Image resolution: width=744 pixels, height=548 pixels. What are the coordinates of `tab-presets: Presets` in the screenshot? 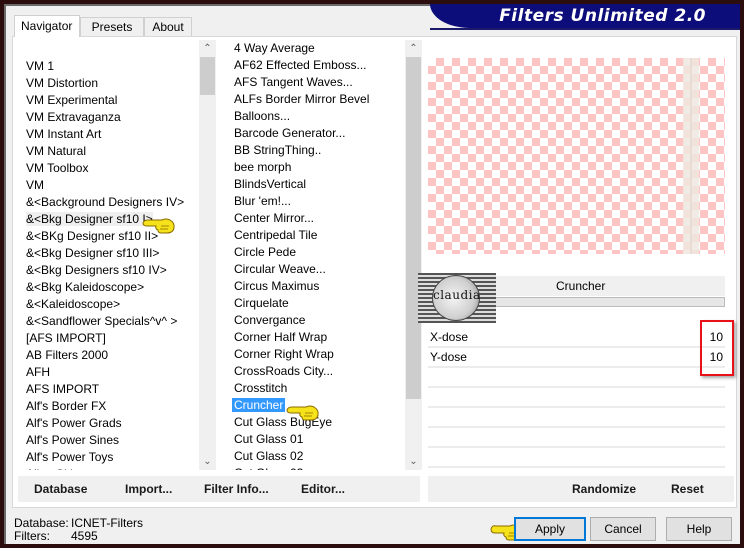 It's located at (112, 26).